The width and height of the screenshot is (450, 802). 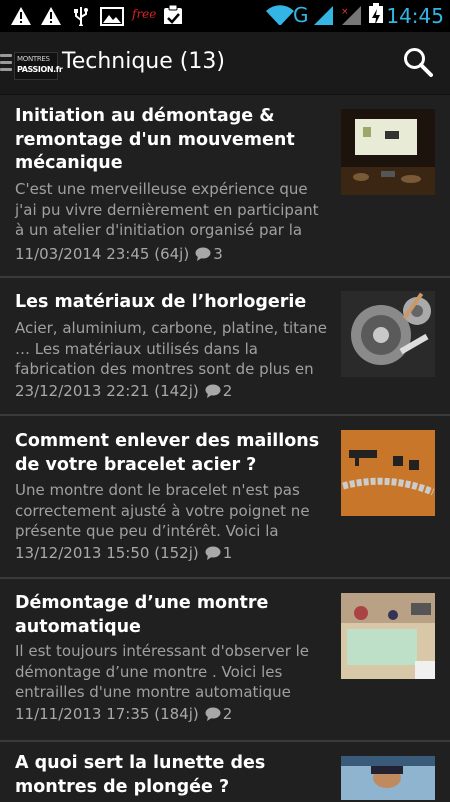 I want to click on battery-charging-icon, so click(x=376, y=13).